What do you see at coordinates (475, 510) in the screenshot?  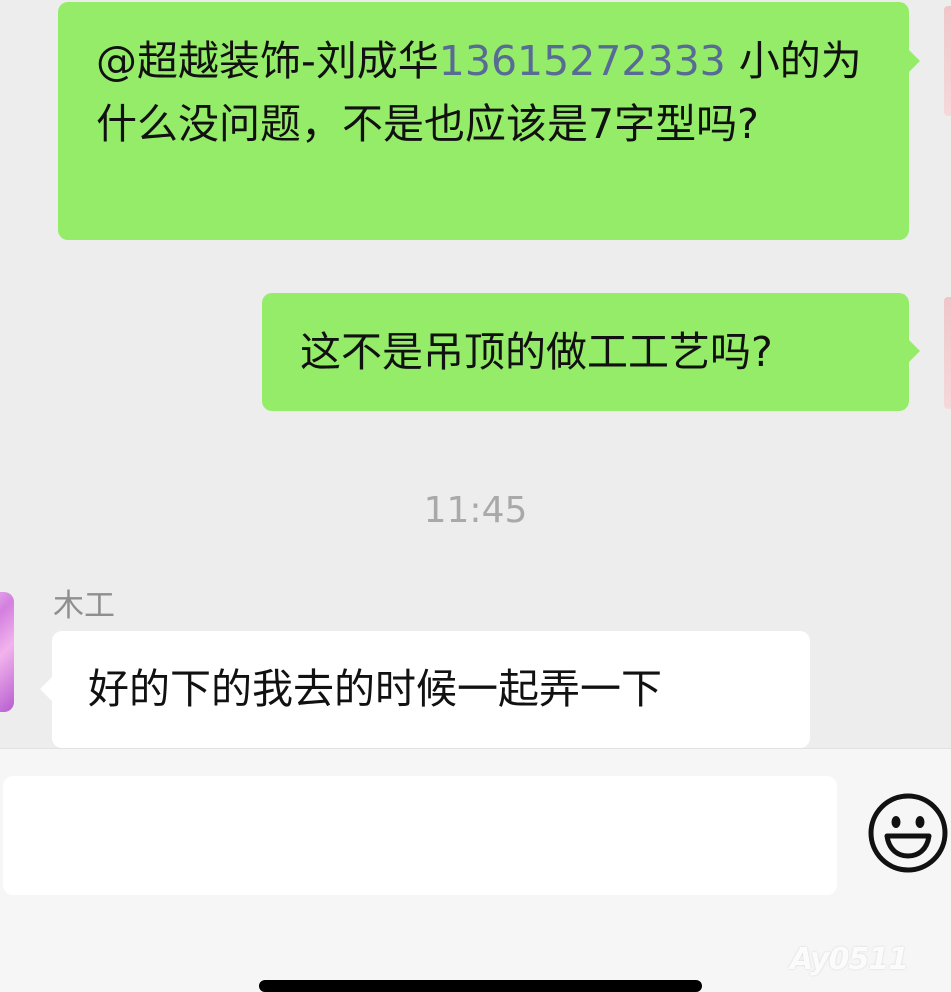 I see `message-timestamp: 11:45` at bounding box center [475, 510].